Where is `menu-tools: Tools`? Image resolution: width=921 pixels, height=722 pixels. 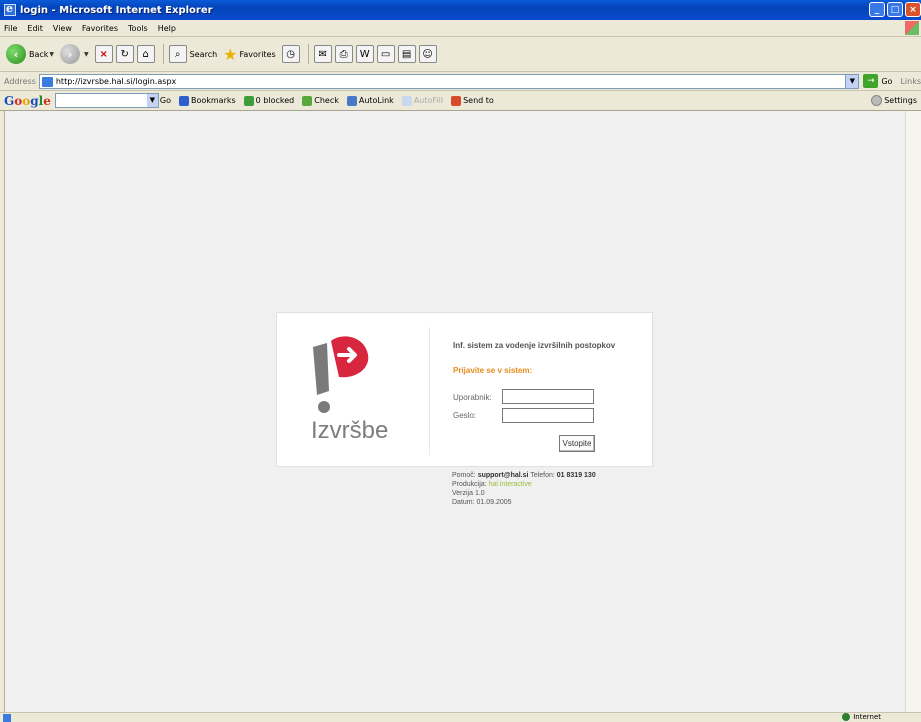 menu-tools: Tools is located at coordinates (138, 28).